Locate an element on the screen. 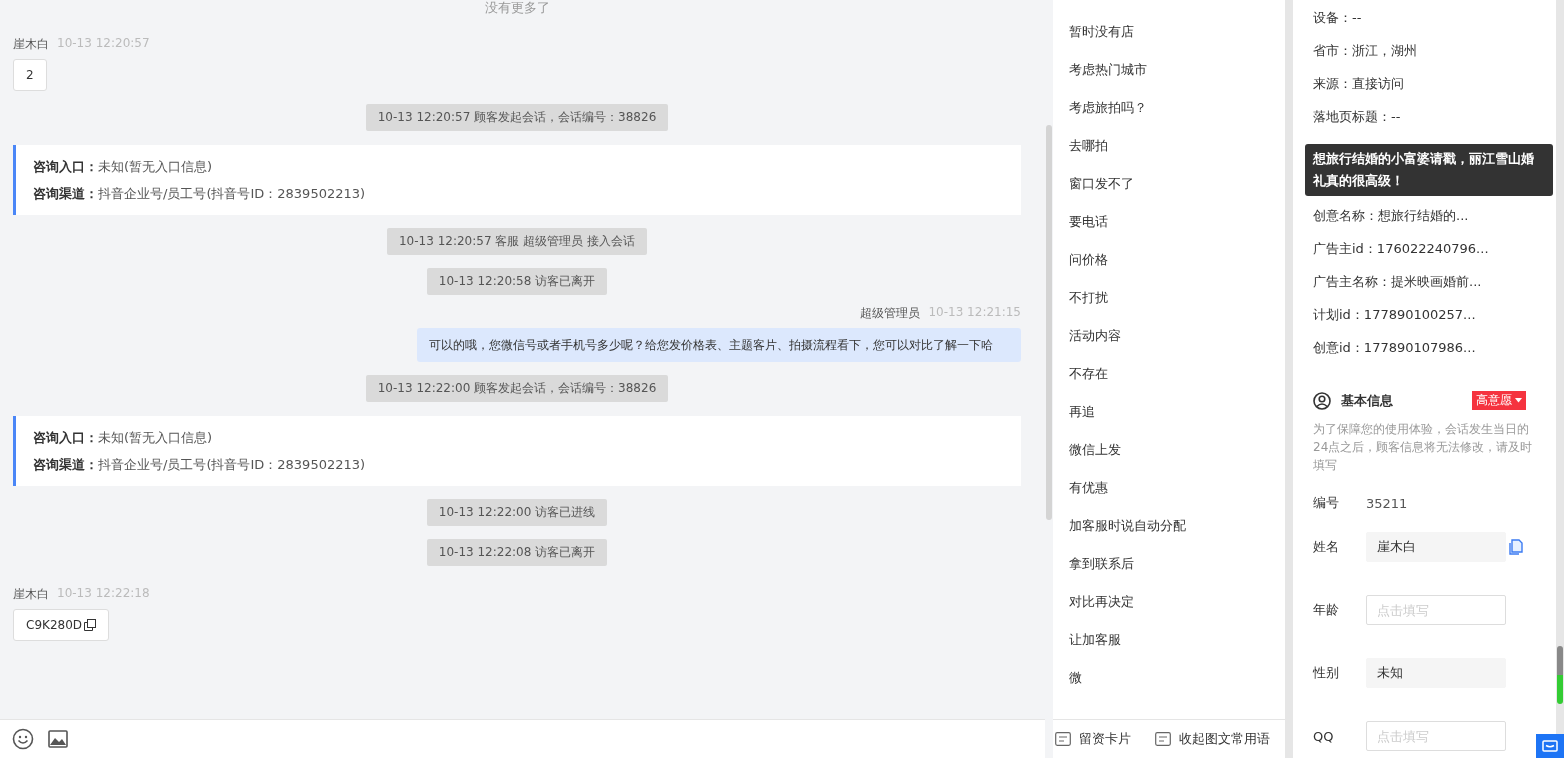  quick-reply-item: 微信上发 is located at coordinates (1169, 459).